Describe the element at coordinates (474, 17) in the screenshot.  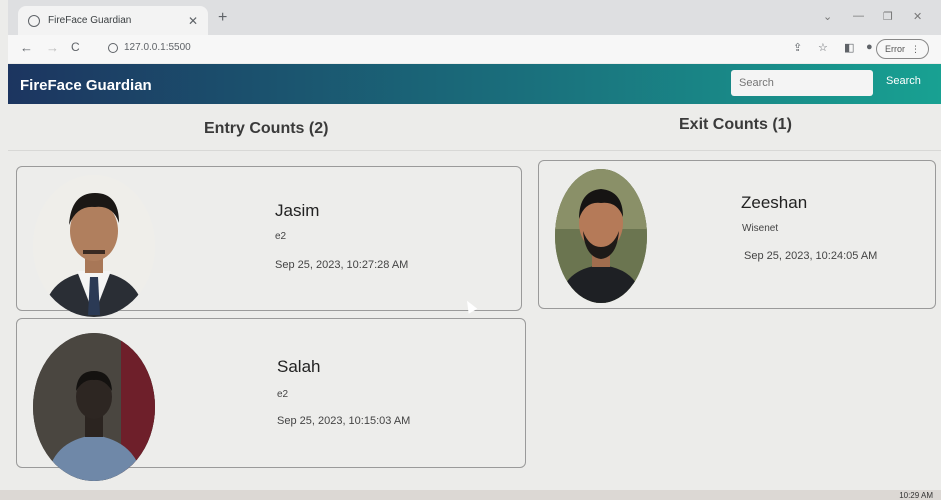
I see `browser-tabstrip: FireFace Guardian ✕ + ⌄ — ❐ ✕` at that location.